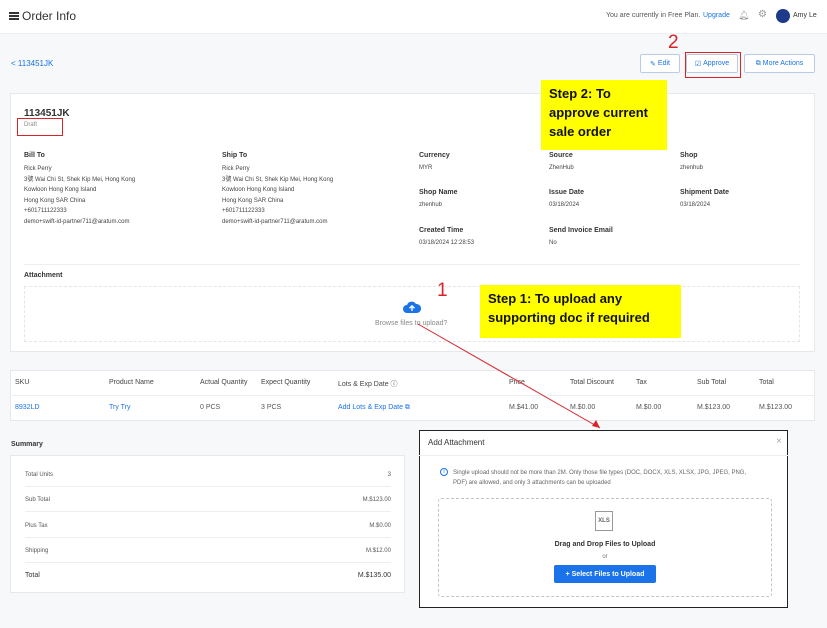  I want to click on summary-value: M.$123.00, so click(376, 500).